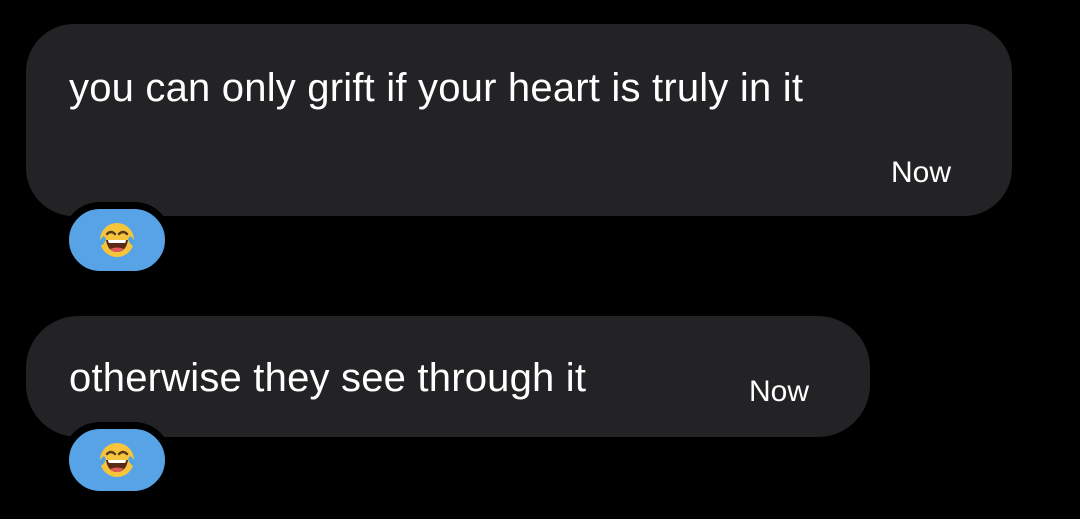  What do you see at coordinates (328, 378) in the screenshot?
I see `message-text: otherwise they see through it` at bounding box center [328, 378].